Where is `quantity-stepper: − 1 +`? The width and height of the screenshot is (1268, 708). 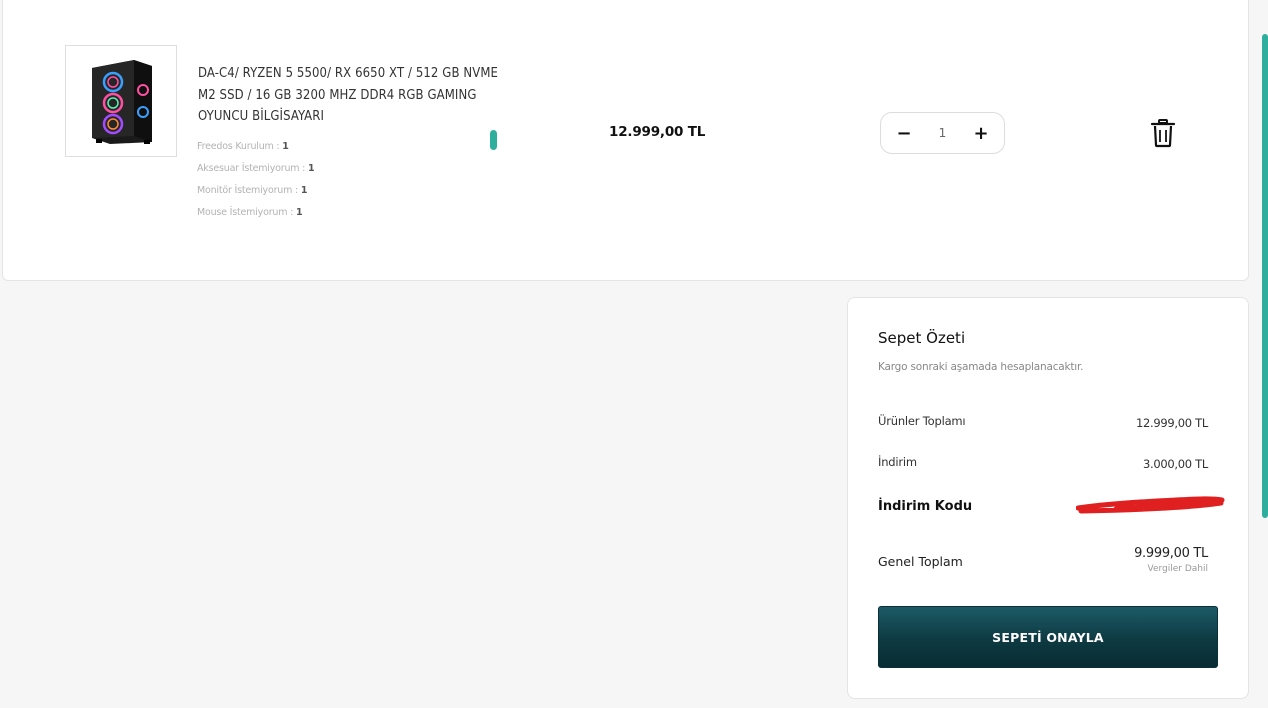 quantity-stepper: − 1 + is located at coordinates (942, 133).